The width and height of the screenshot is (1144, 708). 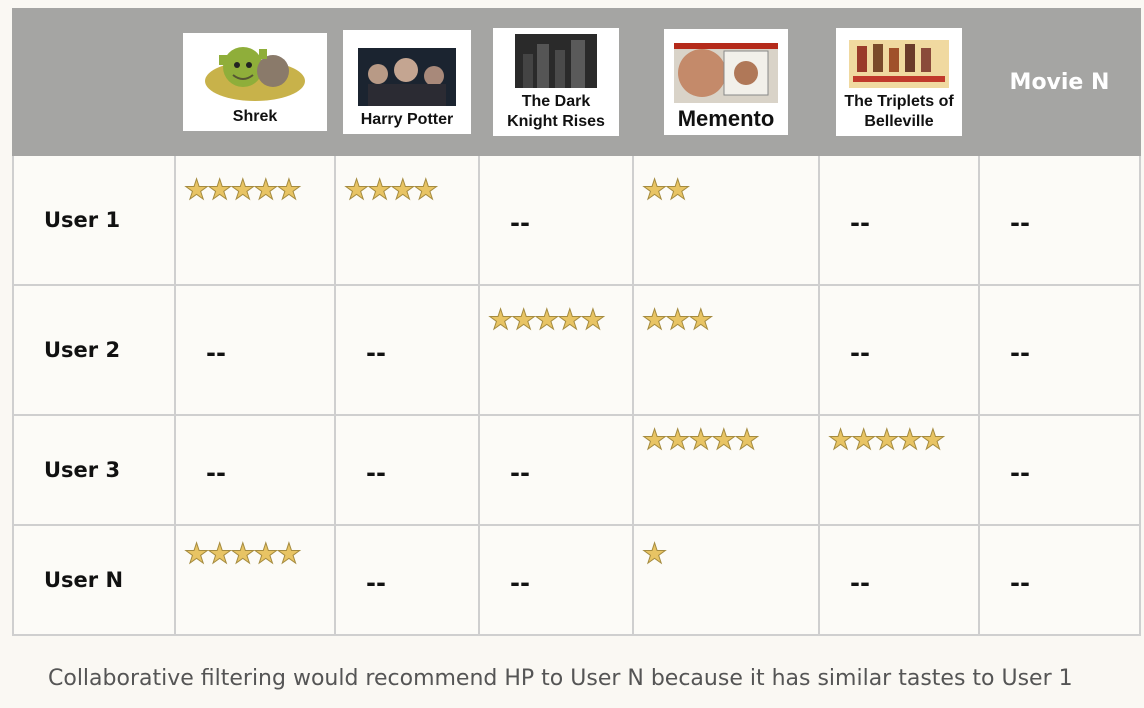 I want to click on rating-cell: ★, so click(x=726, y=580).